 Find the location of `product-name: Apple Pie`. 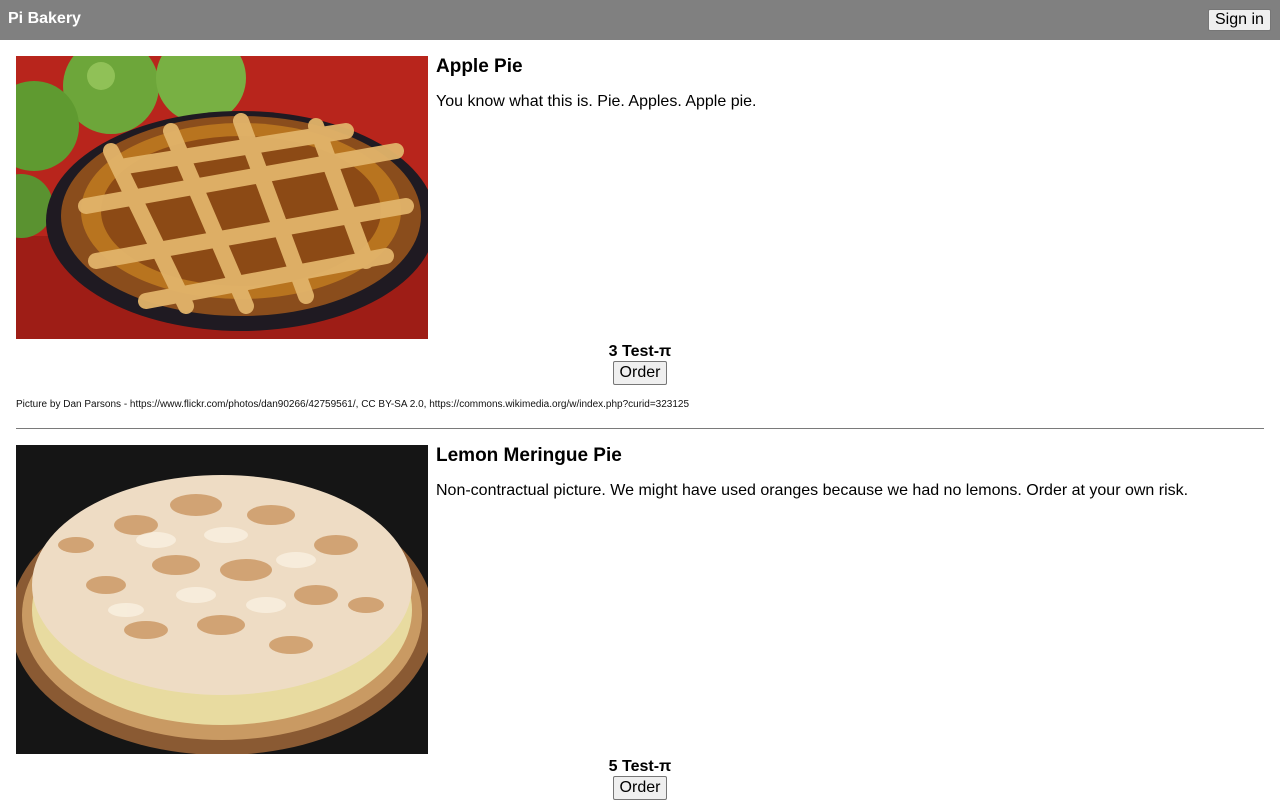

product-name: Apple Pie is located at coordinates (479, 66).